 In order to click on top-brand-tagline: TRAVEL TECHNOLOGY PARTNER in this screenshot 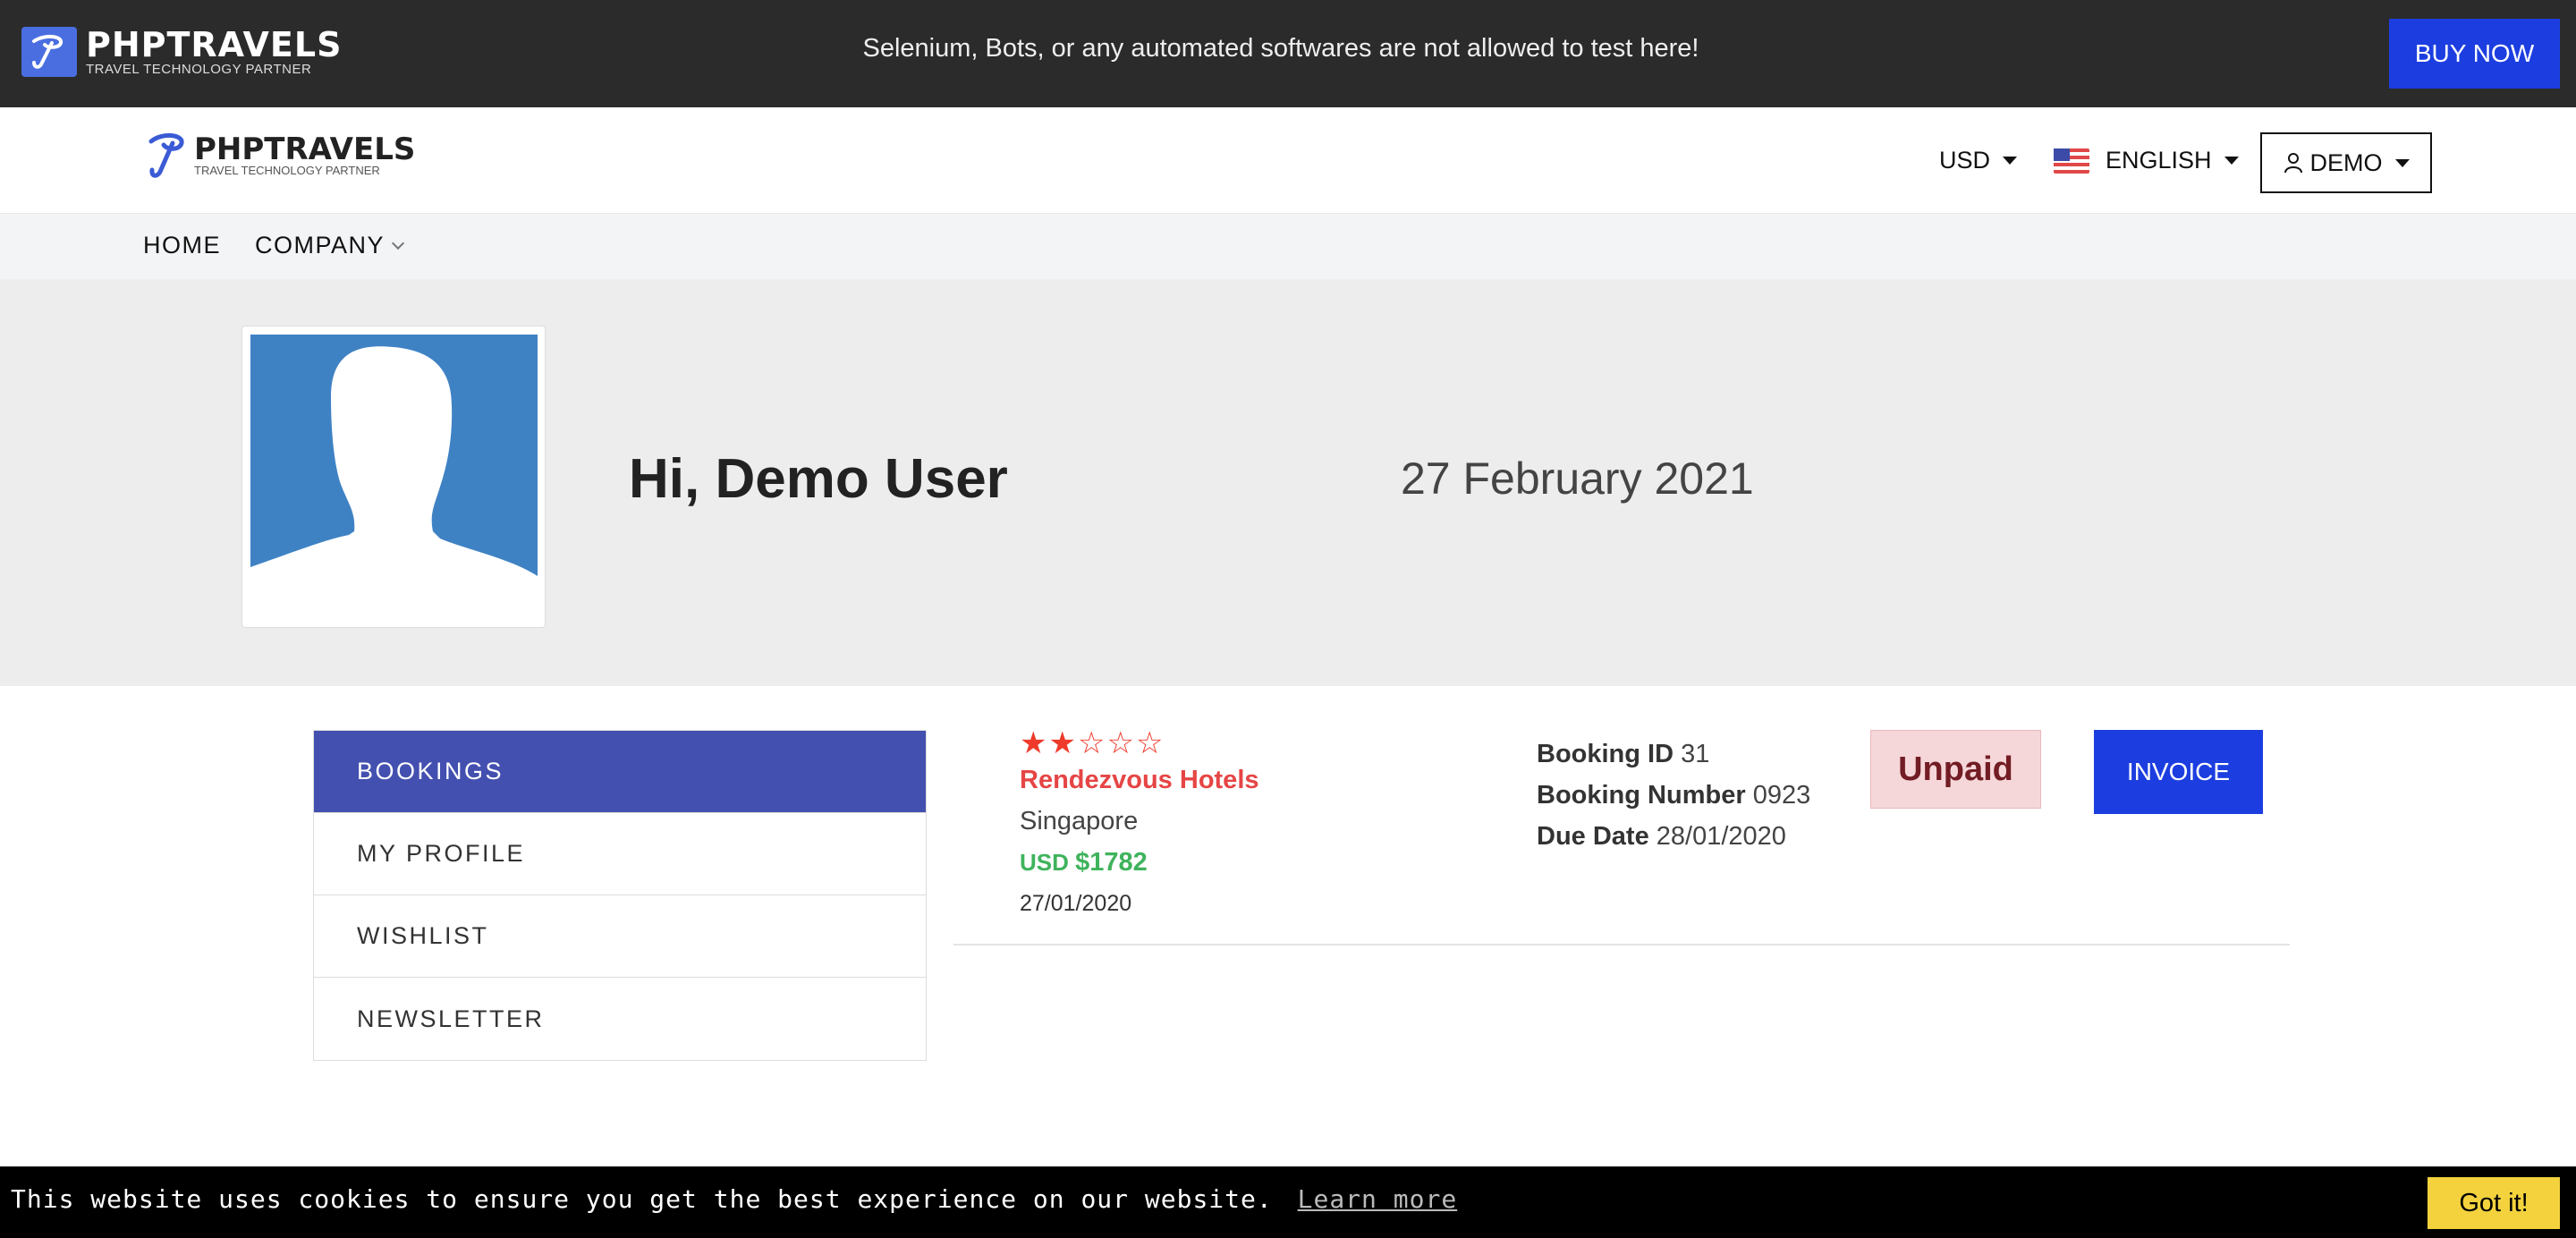, I will do `click(199, 69)`.